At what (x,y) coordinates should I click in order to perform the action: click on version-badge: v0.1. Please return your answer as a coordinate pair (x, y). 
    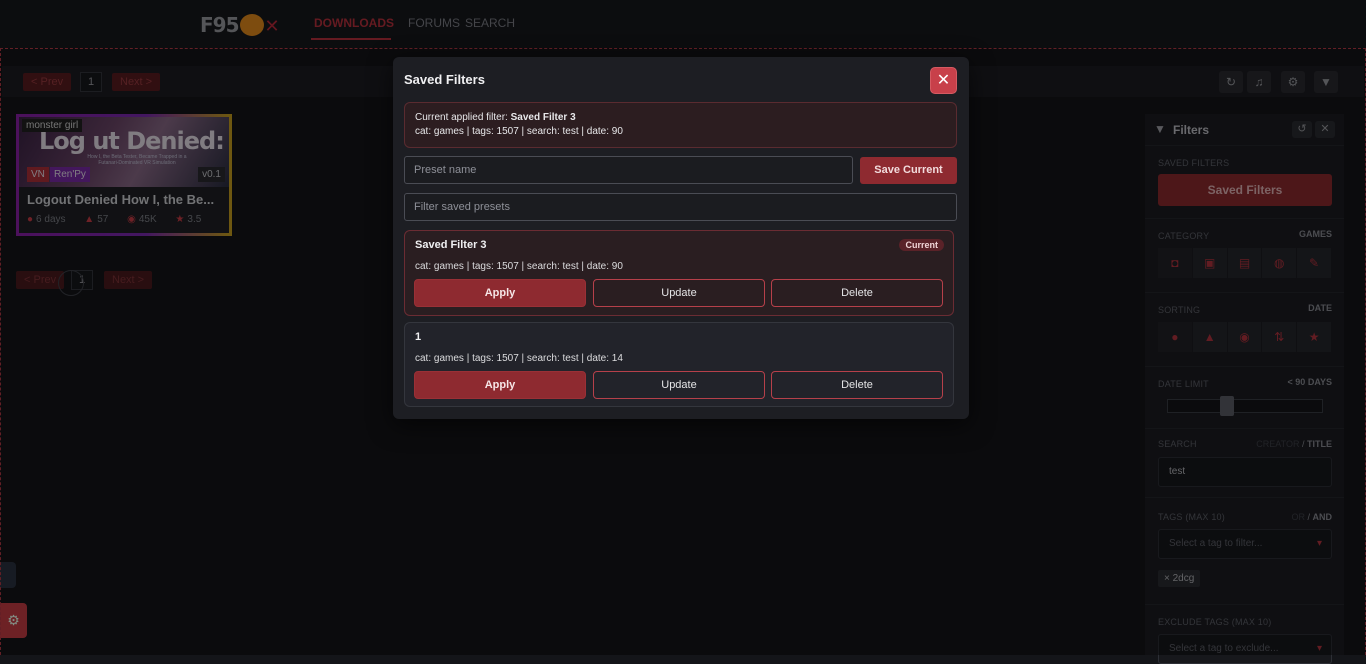
    Looking at the image, I should click on (211, 174).